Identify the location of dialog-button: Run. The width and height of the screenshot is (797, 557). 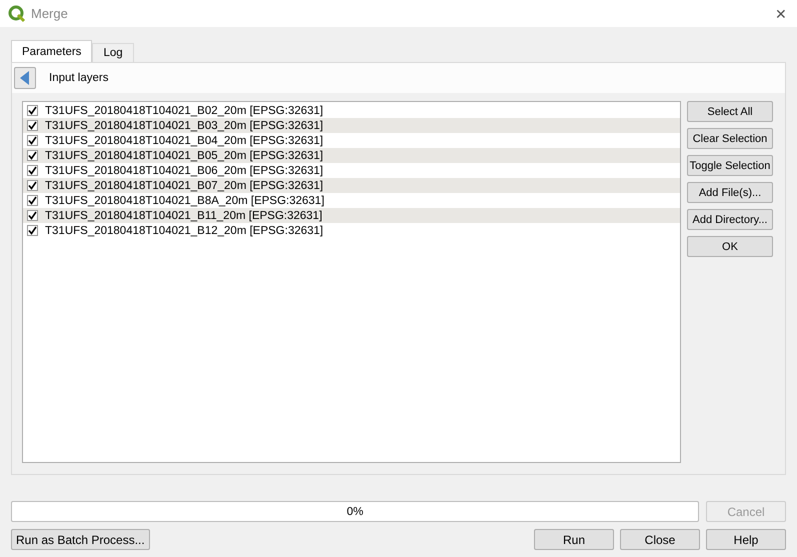
(574, 539).